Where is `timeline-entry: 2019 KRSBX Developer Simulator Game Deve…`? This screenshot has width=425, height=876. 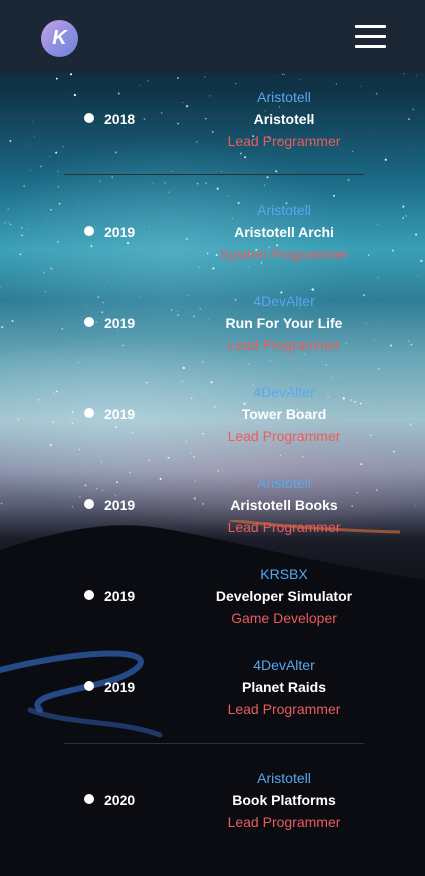
timeline-entry: 2019 KRSBX Developer Simulator Game Deve… is located at coordinates (212, 598).